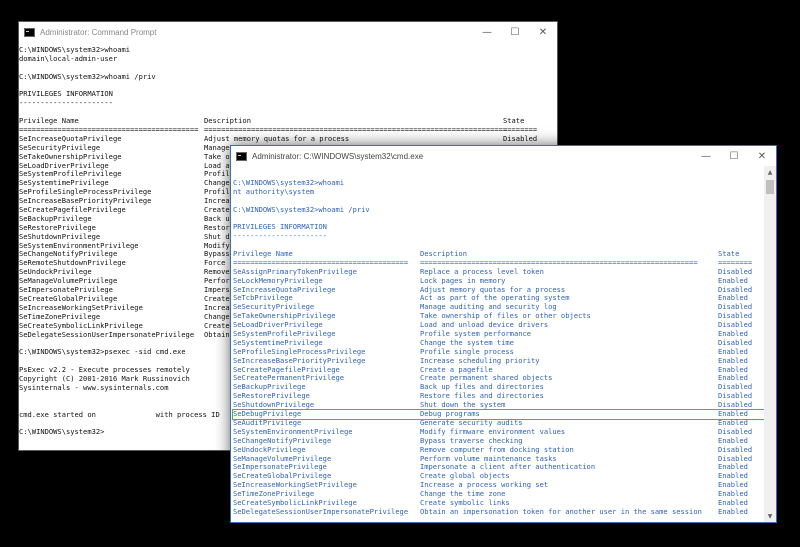  What do you see at coordinates (217, 334) in the screenshot?
I see `privilege-description: Obtain` at bounding box center [217, 334].